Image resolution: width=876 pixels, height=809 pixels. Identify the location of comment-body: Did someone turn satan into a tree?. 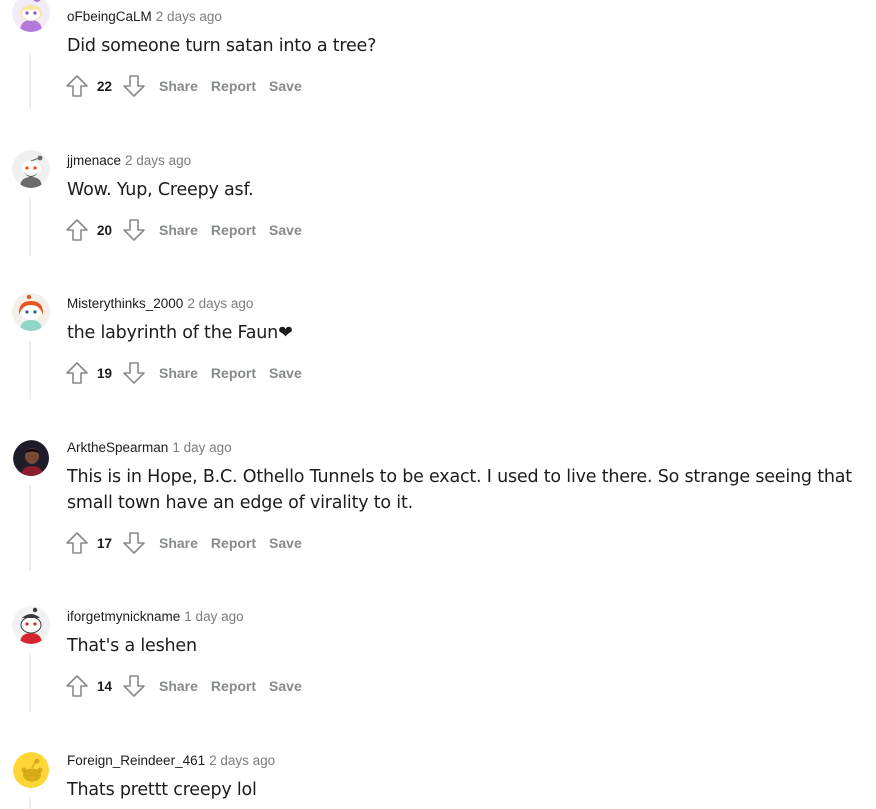
(222, 46).